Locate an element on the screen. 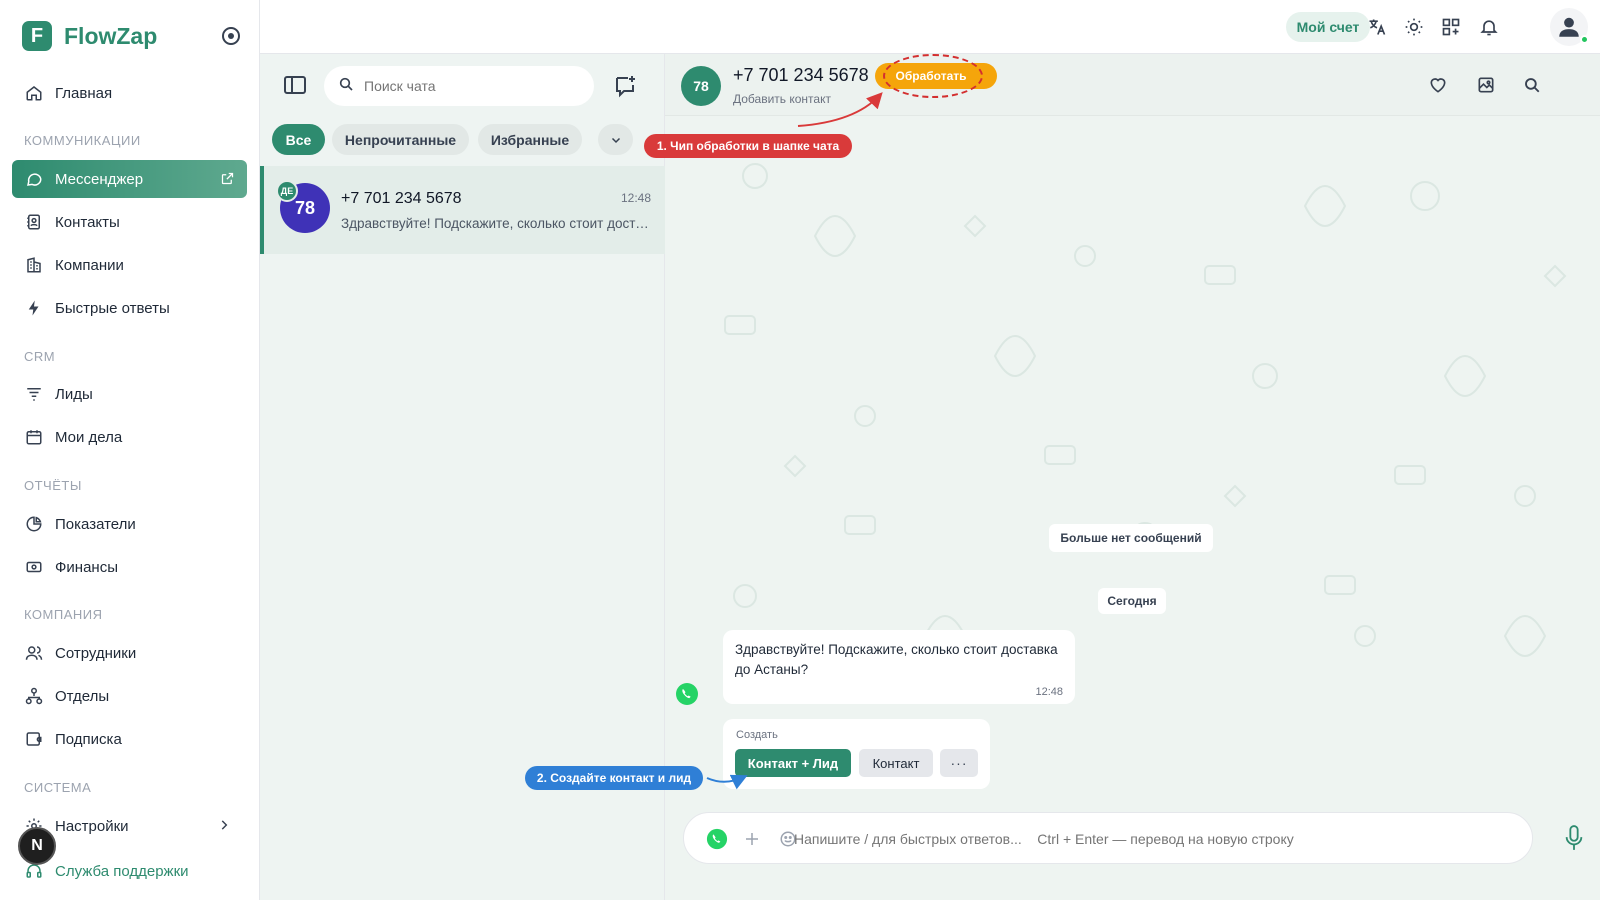 The image size is (1600, 900). home-icon is located at coordinates (34, 93).